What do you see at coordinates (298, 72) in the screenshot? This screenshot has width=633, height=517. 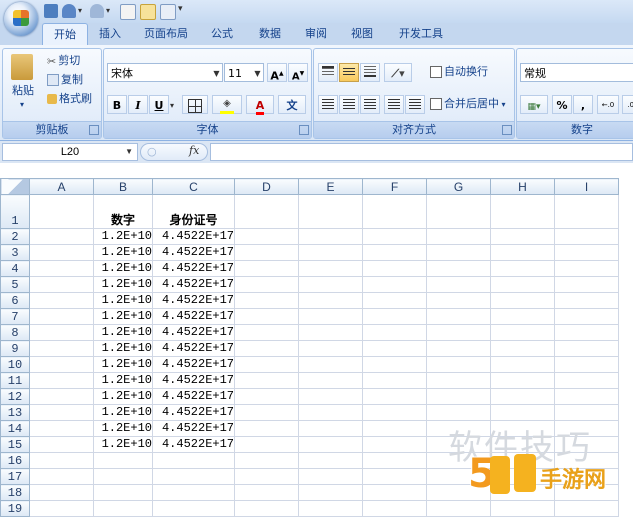 I see `shrink-font-button: A▼` at bounding box center [298, 72].